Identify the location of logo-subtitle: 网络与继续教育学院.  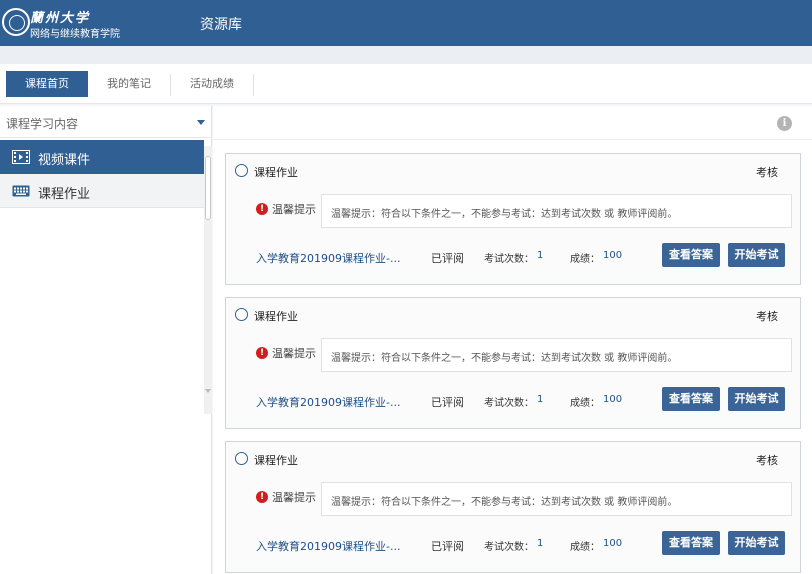
(75, 34).